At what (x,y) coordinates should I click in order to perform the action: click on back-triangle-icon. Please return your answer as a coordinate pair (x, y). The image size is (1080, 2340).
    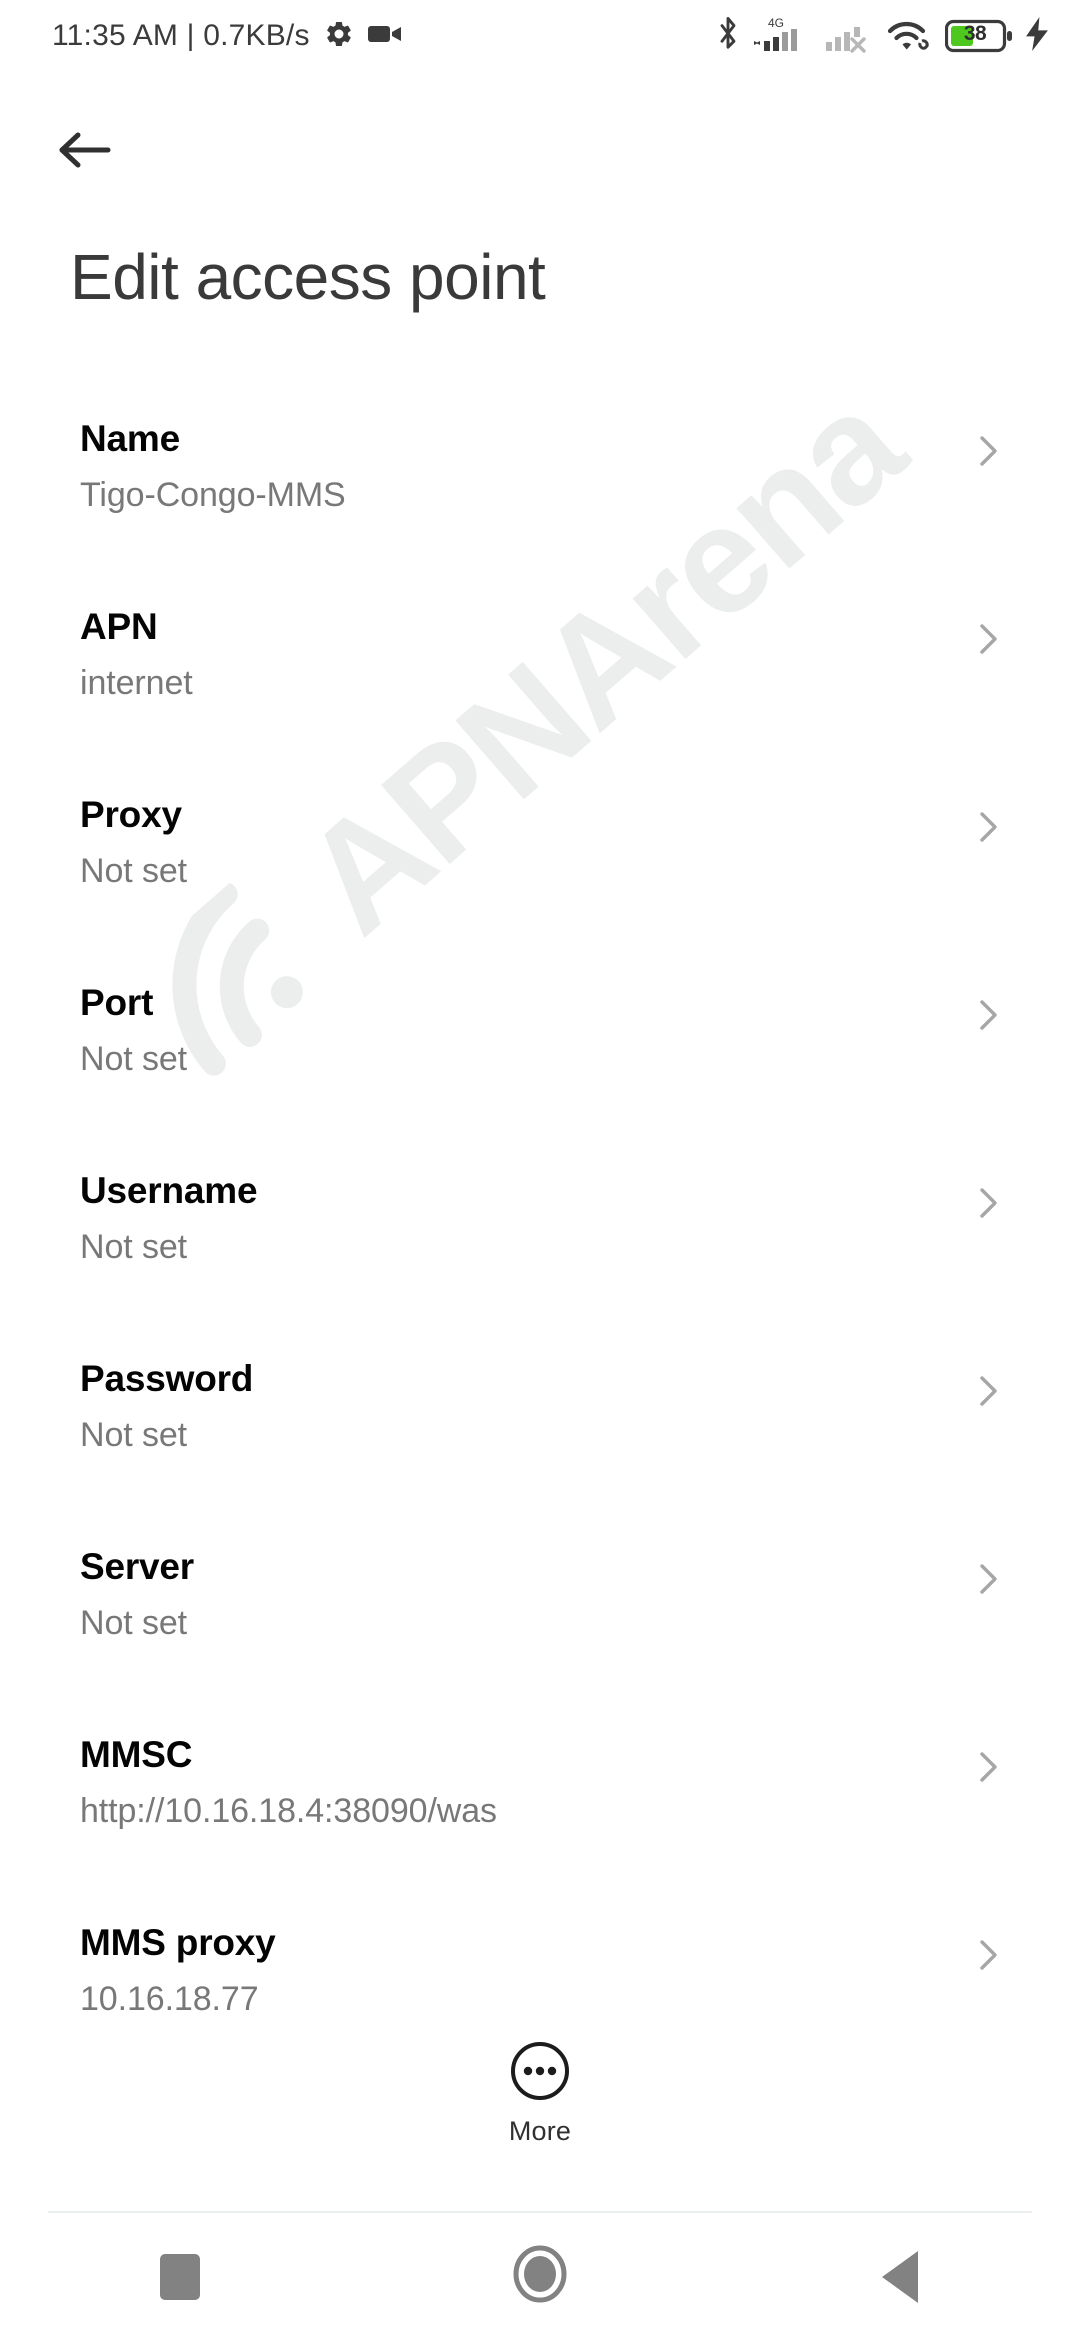
    Looking at the image, I should click on (900, 2276).